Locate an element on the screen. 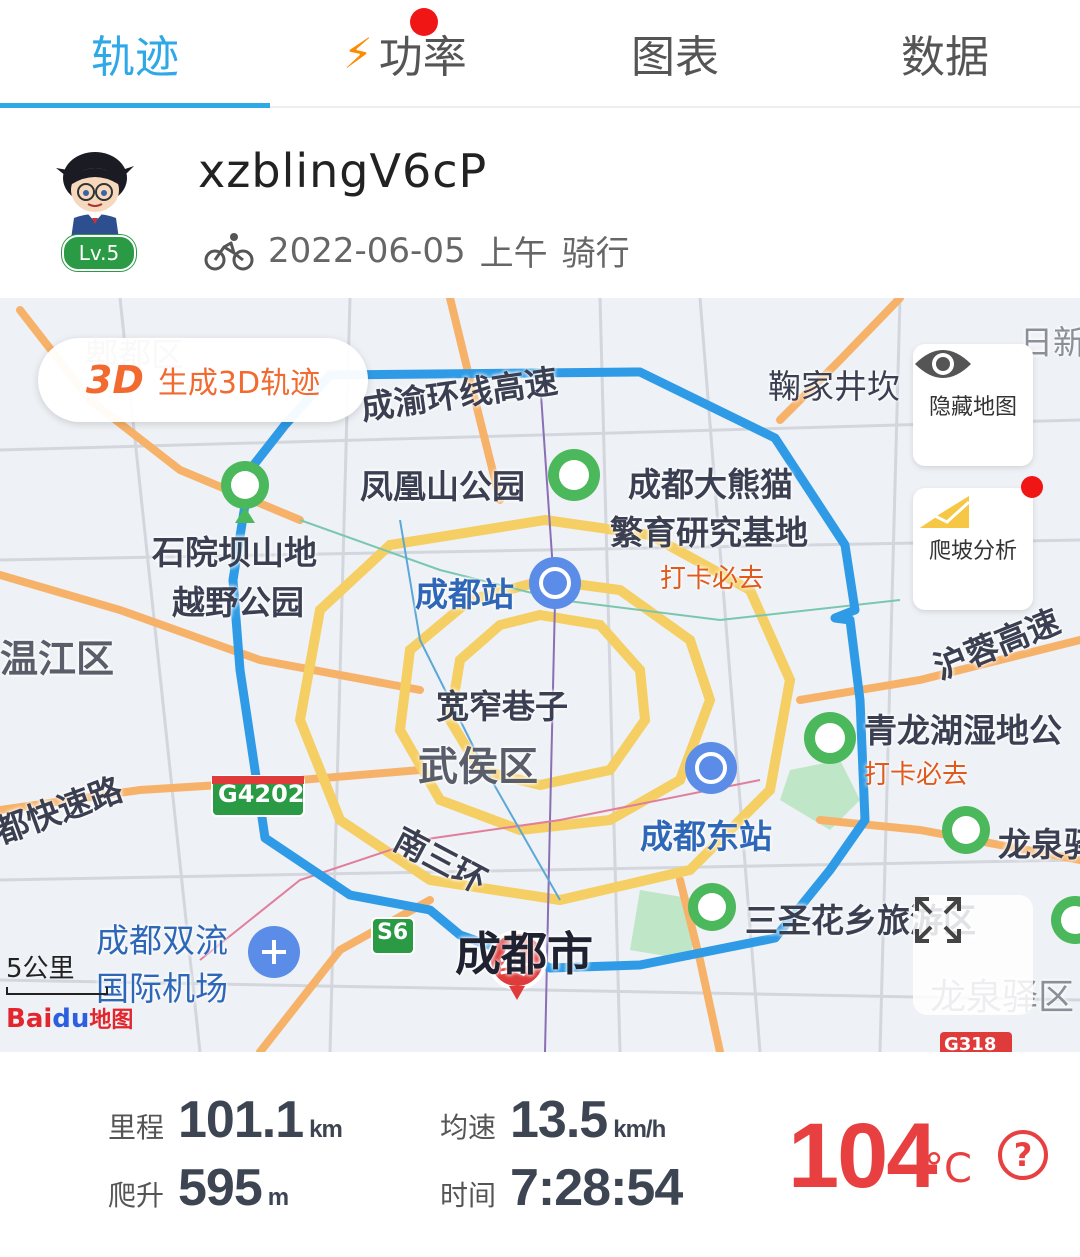  distance-value: 101.1 km is located at coordinates (260, 1120).